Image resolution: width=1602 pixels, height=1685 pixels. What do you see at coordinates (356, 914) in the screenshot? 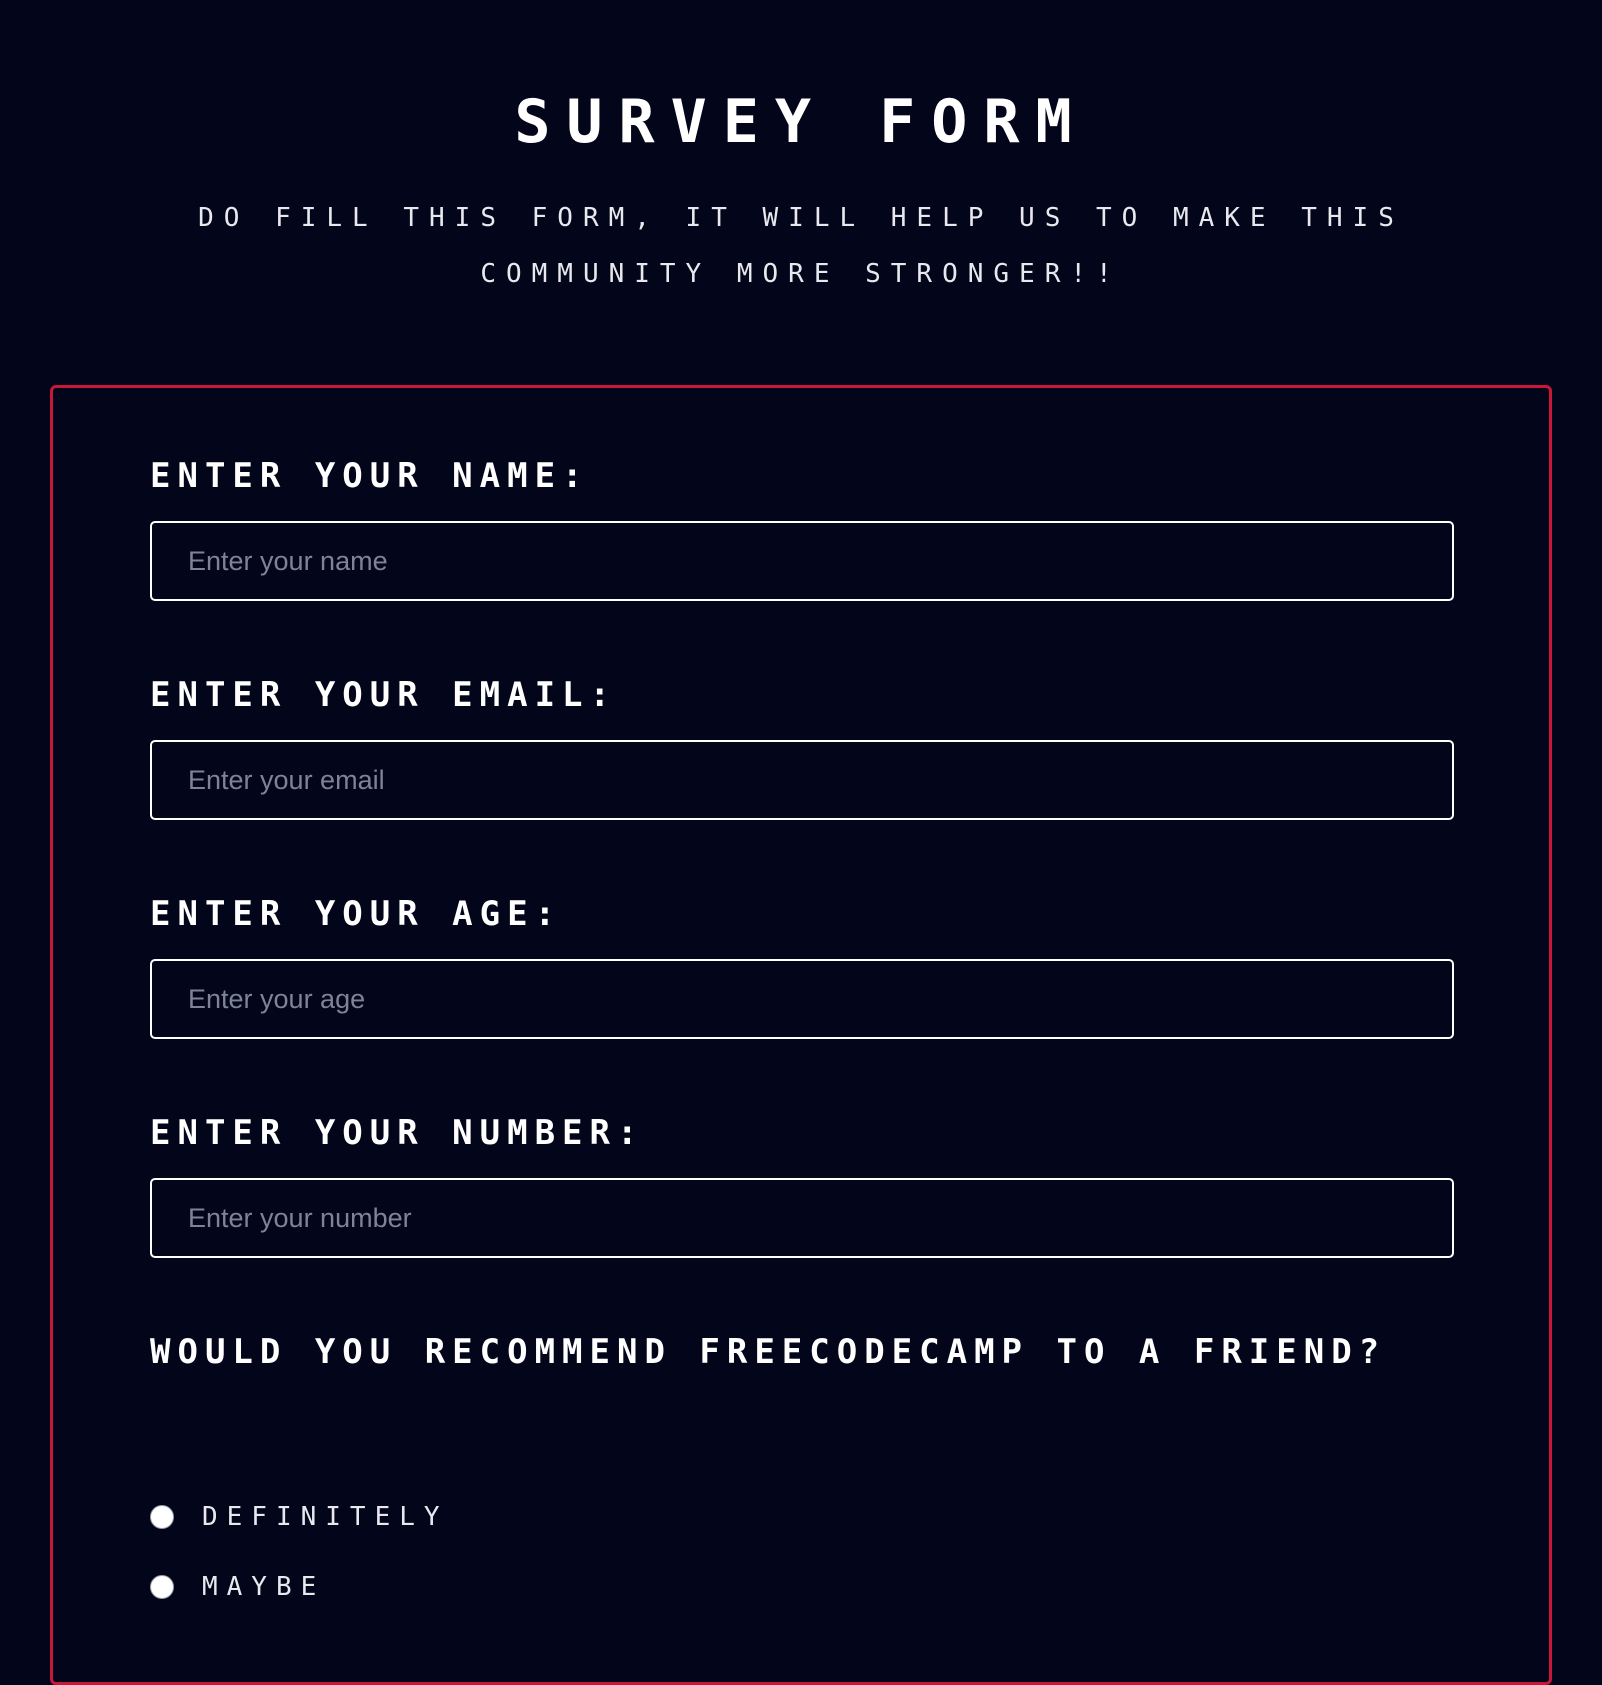
I see `age-label: Enter your age:` at bounding box center [356, 914].